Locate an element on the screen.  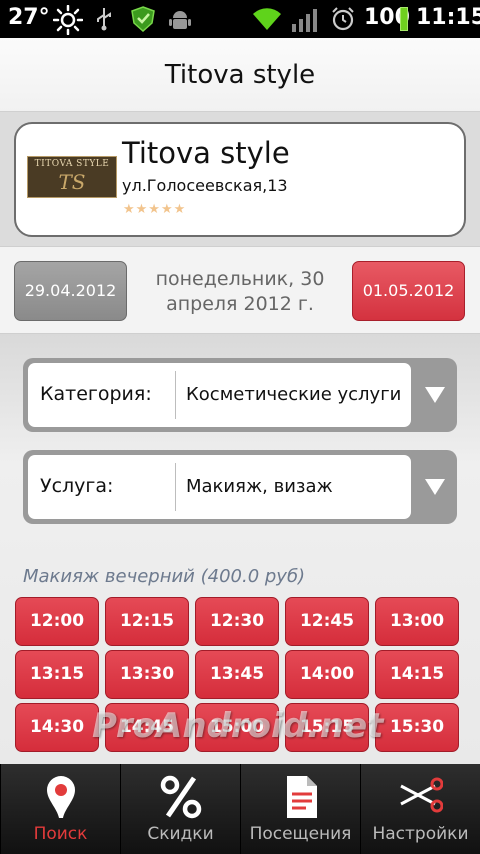
time-slot-button: 12:30 is located at coordinates (237, 621).